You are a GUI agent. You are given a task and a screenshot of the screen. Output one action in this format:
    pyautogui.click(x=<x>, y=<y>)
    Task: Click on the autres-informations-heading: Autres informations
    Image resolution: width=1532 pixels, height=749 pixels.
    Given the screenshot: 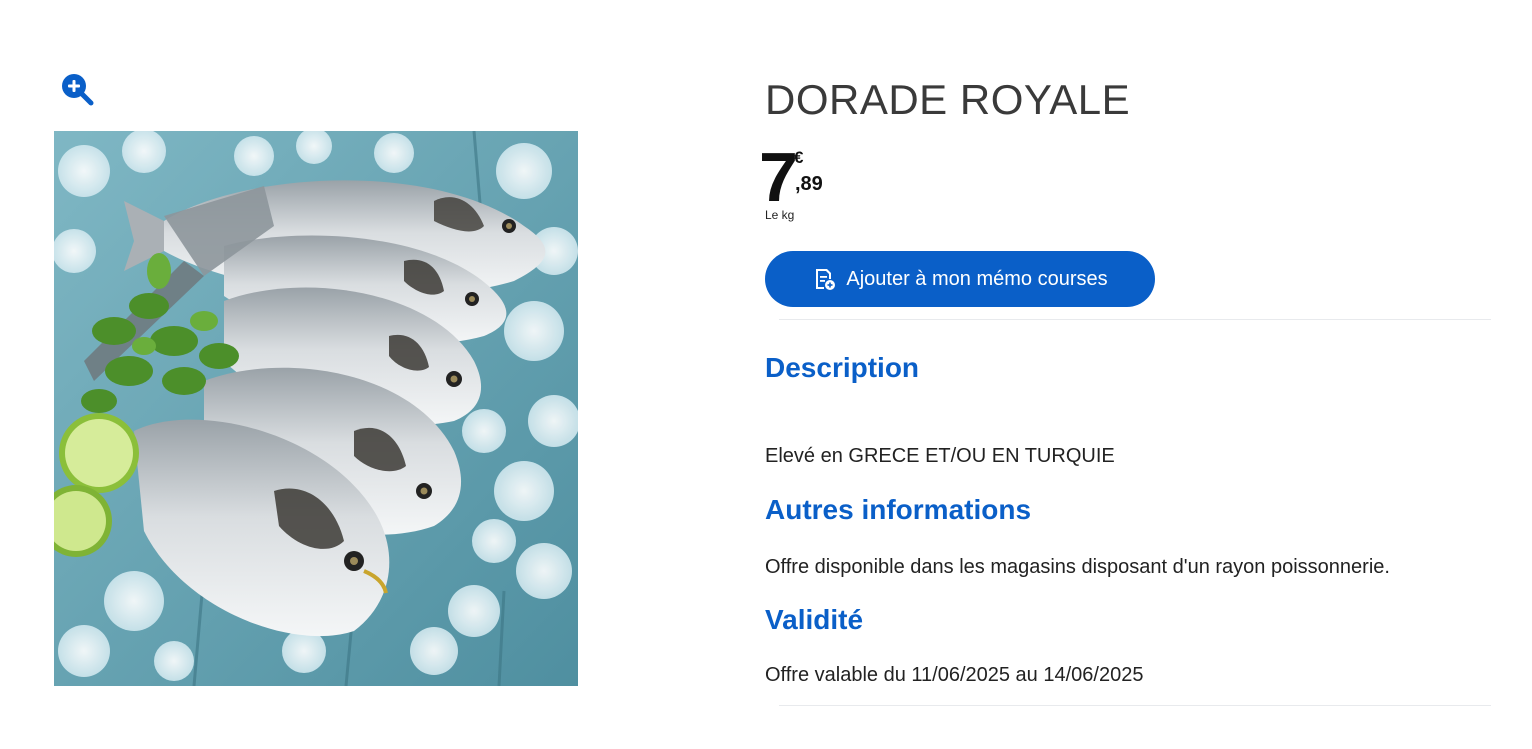 What is the action you would take?
    pyautogui.click(x=898, y=509)
    